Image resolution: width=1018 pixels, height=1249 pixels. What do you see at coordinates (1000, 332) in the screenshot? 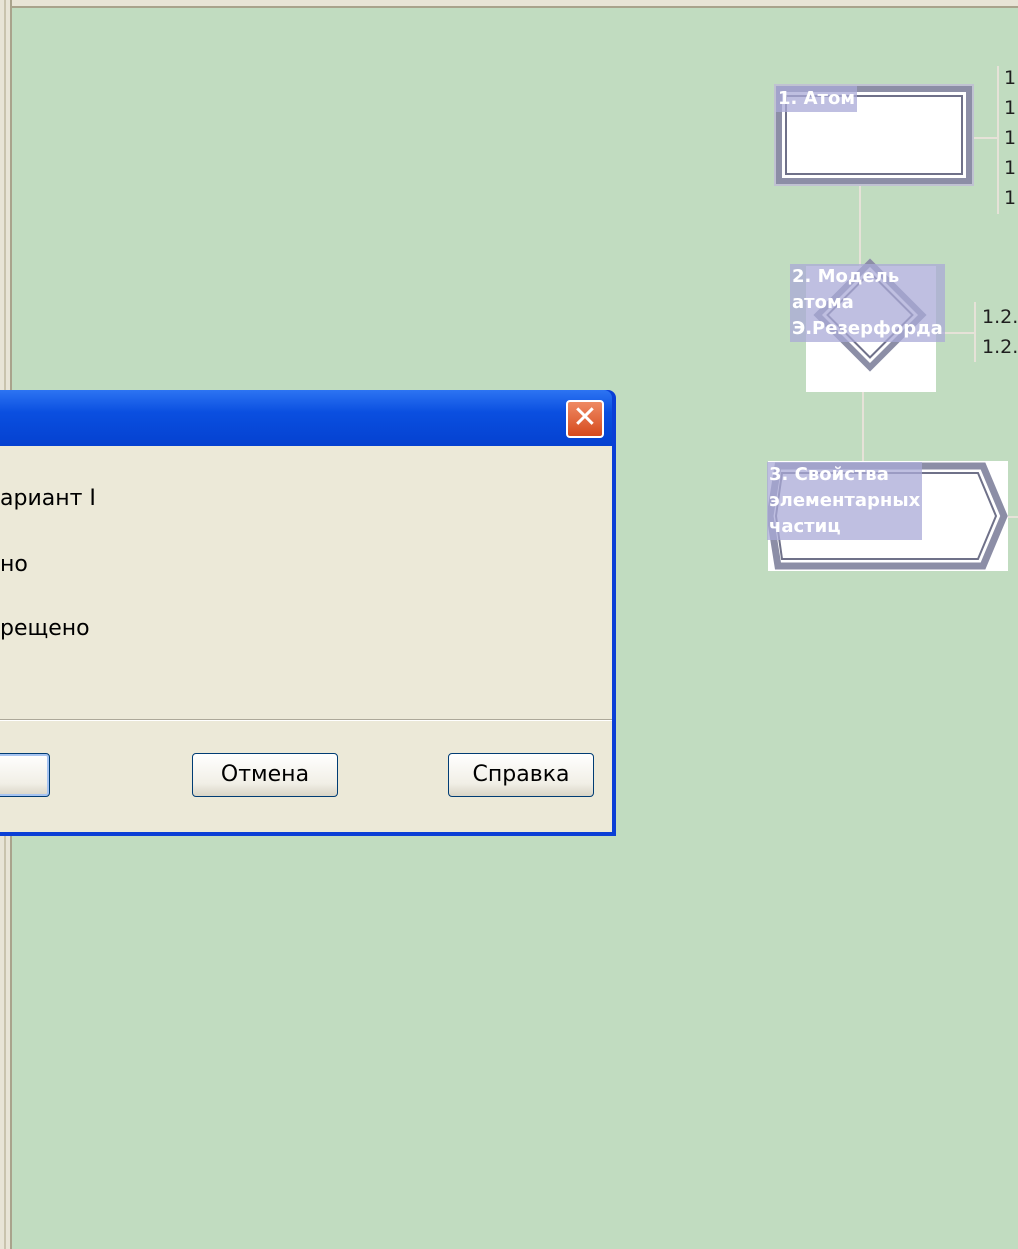
I see `side-list-rutherford: 1.2. 1.2.` at bounding box center [1000, 332].